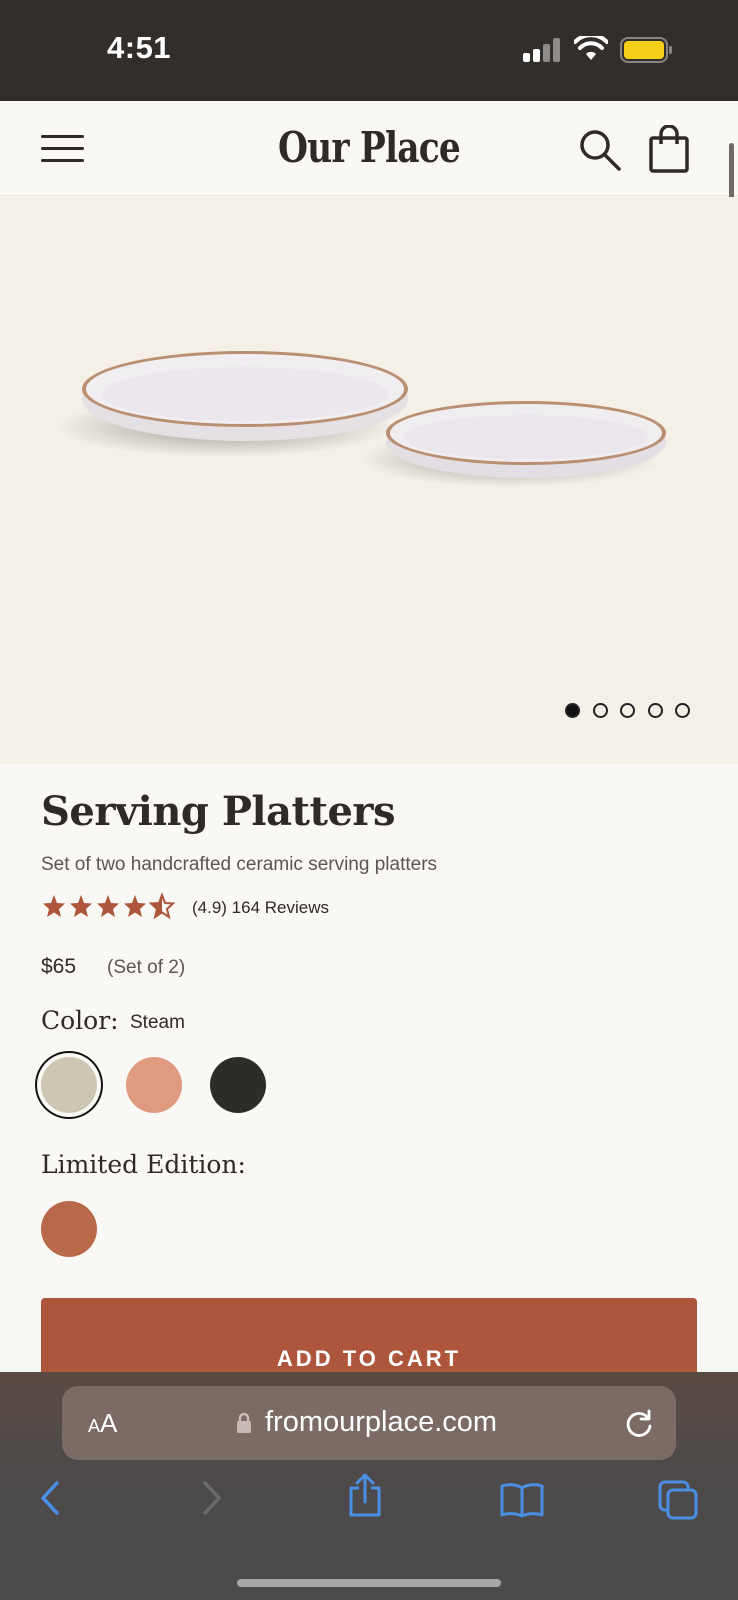 This screenshot has height=1600, width=738. I want to click on browser-bottom-bar: AA fromourplace.com, so click(369, 1486).